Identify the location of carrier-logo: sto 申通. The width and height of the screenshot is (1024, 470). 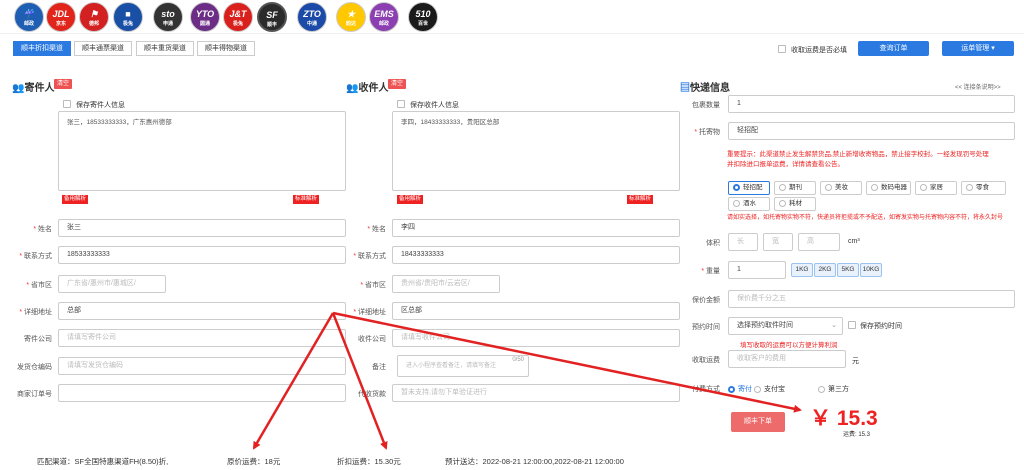
(168, 17).